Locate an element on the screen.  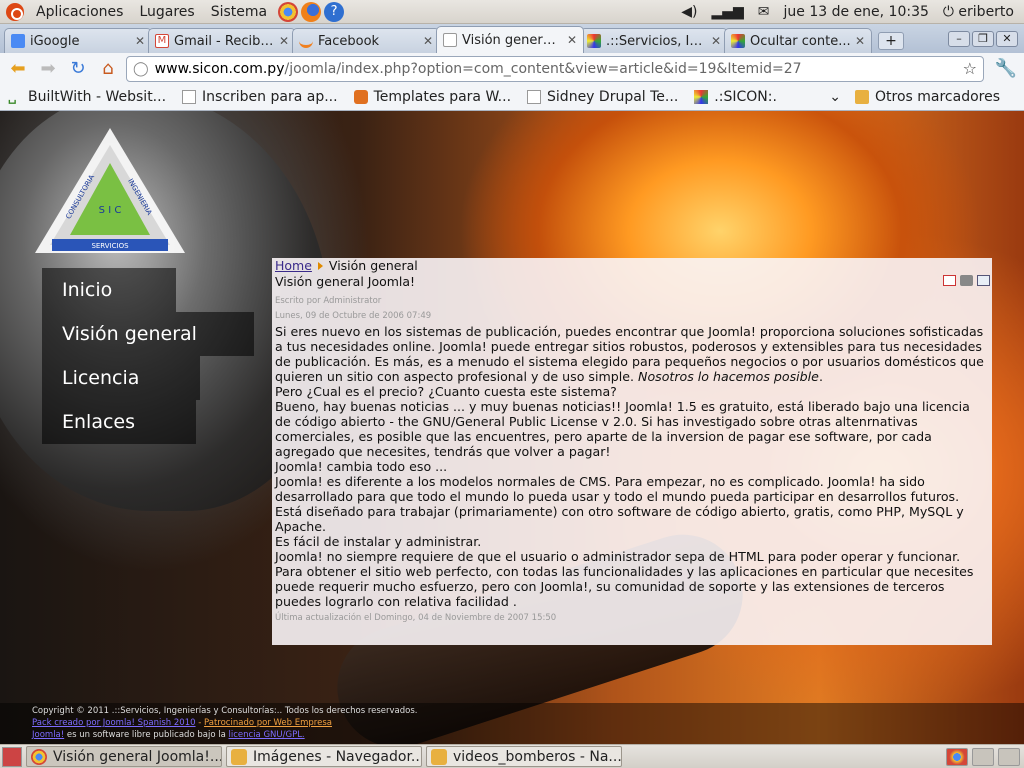
network-signal-icon: ▂▄▆ is located at coordinates (727, 12).